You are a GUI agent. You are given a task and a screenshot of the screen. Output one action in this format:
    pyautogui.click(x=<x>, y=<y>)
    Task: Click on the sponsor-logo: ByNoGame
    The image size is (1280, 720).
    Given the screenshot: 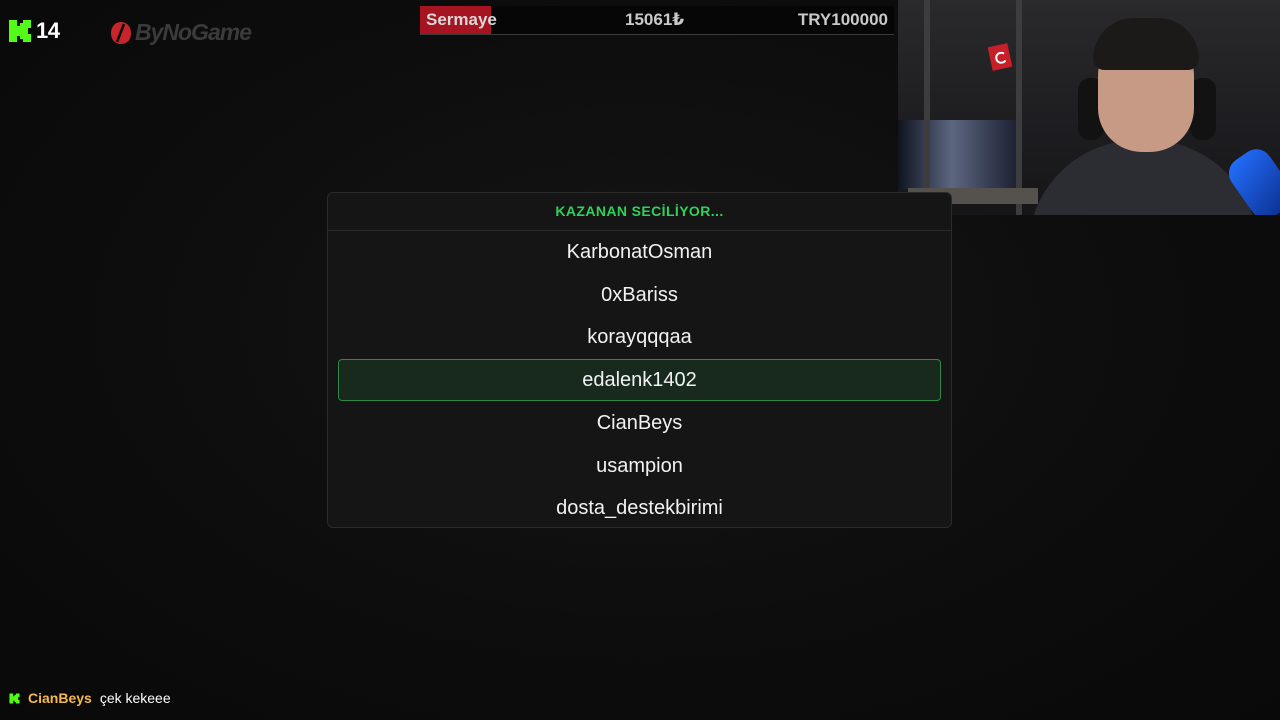 What is the action you would take?
    pyautogui.click(x=181, y=32)
    